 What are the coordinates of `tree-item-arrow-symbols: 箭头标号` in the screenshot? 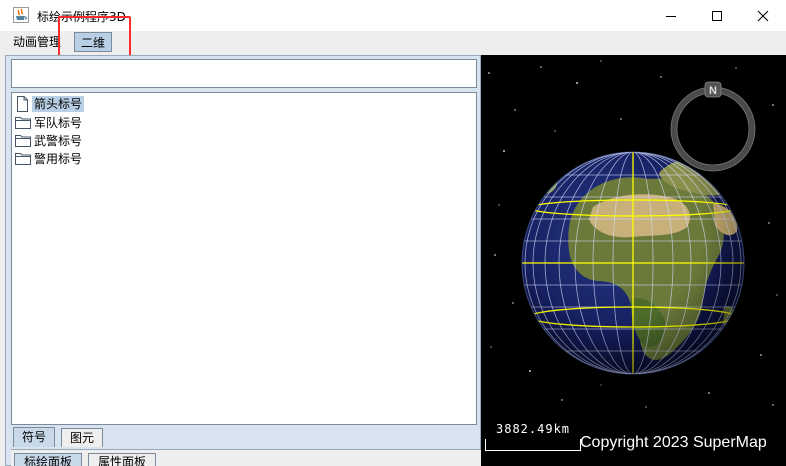 It's located at (49, 103).